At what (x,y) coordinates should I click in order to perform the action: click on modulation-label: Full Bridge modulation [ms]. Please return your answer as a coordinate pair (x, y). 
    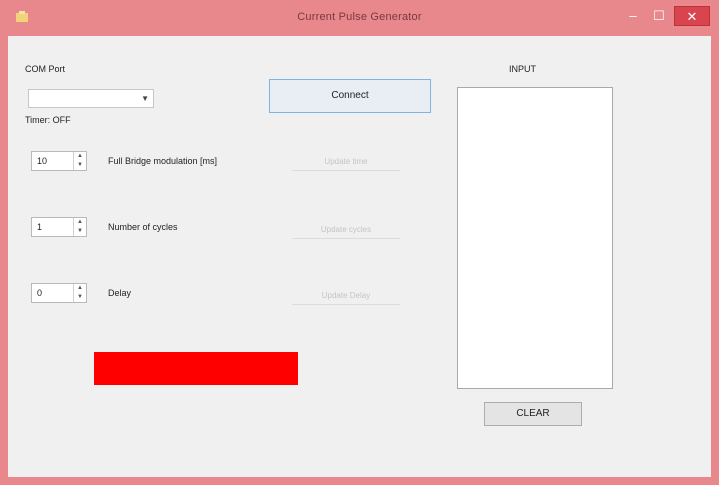
    Looking at the image, I should click on (163, 161).